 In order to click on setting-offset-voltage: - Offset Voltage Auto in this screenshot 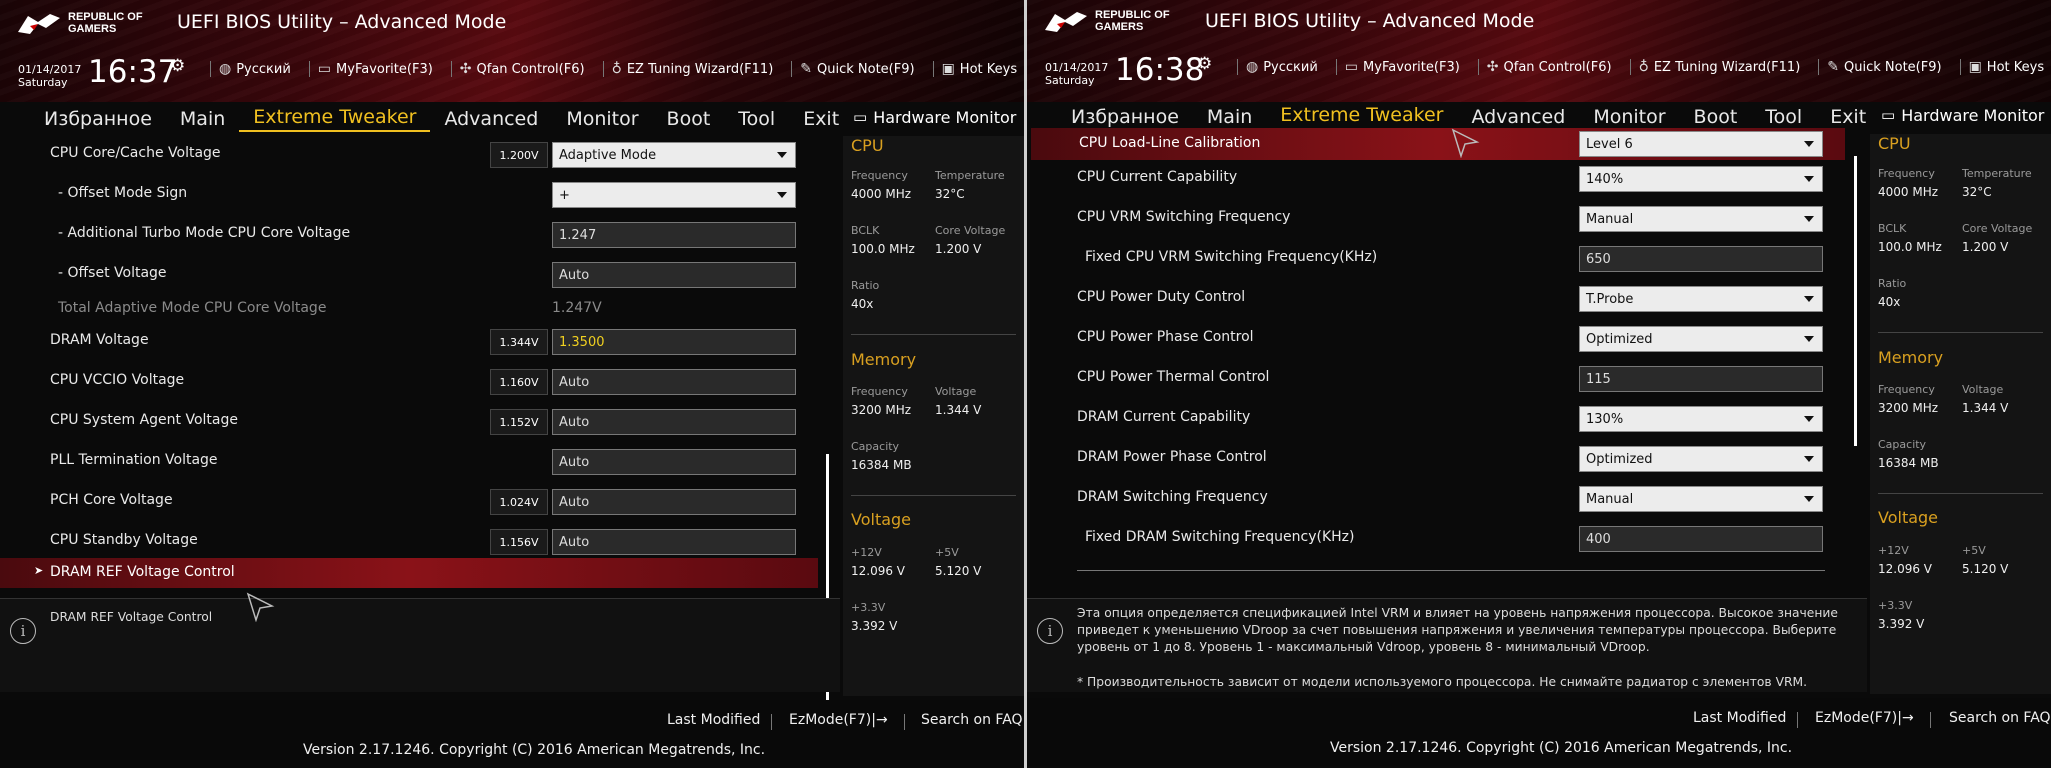, I will do `click(410, 275)`.